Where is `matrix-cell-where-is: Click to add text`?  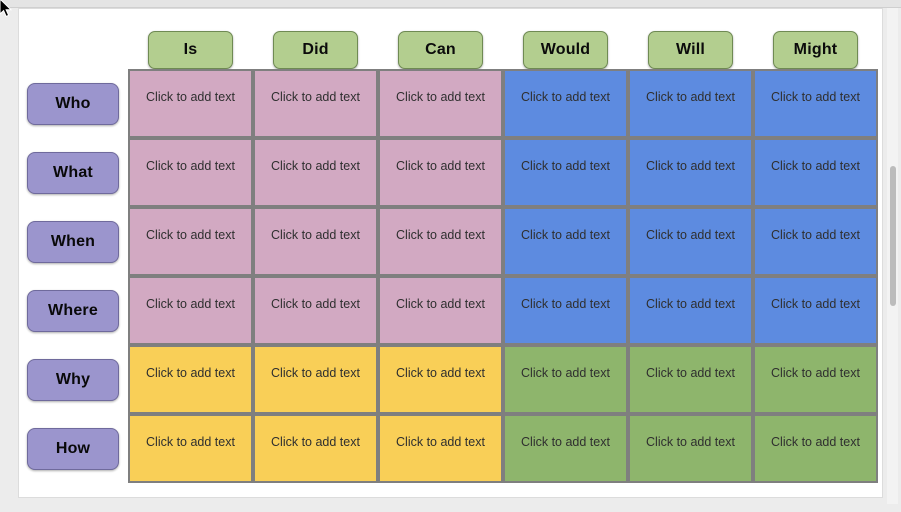 matrix-cell-where-is: Click to add text is located at coordinates (190, 310).